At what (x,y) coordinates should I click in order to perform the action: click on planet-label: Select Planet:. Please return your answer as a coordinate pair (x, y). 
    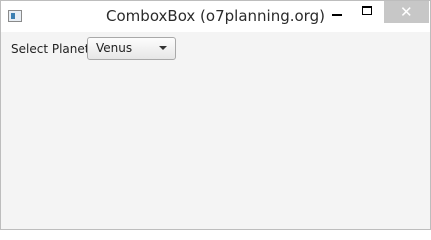
    Looking at the image, I should click on (52, 49).